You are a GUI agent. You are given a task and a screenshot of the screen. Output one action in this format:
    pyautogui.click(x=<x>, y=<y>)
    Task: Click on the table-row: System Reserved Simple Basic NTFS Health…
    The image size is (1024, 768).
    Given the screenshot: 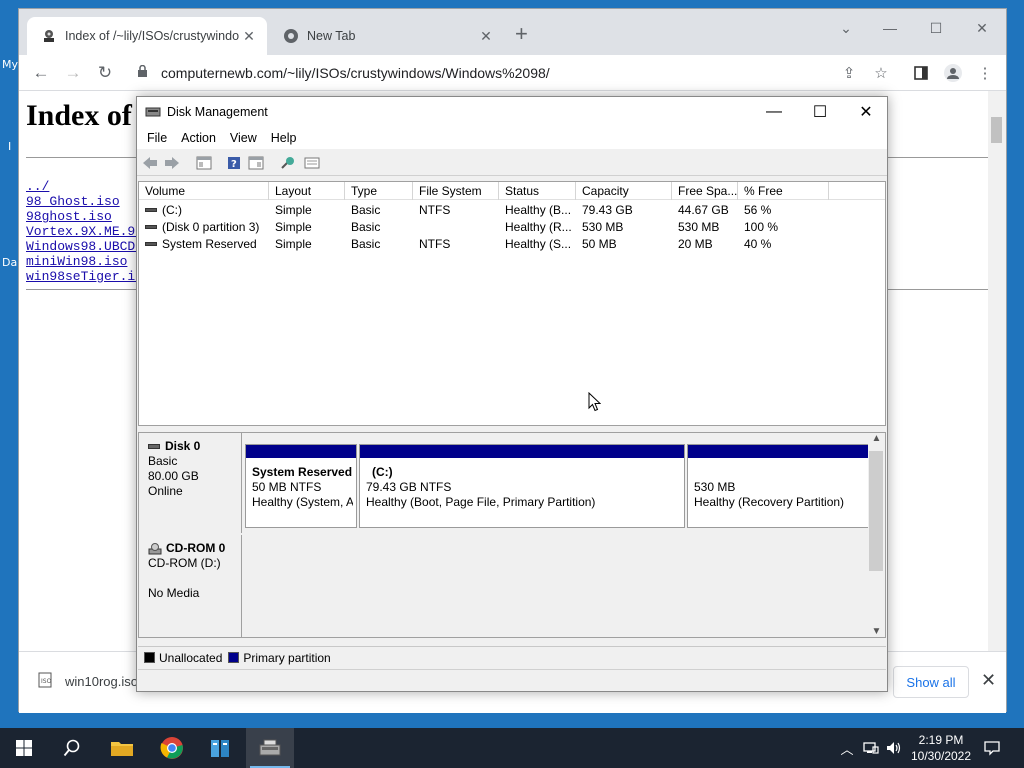 What is the action you would take?
    pyautogui.click(x=512, y=244)
    